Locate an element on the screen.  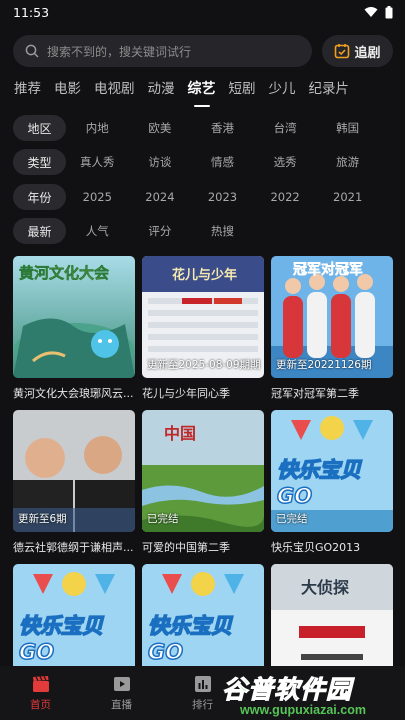
video-title: 花儿与少年同心季 is located at coordinates (186, 393).